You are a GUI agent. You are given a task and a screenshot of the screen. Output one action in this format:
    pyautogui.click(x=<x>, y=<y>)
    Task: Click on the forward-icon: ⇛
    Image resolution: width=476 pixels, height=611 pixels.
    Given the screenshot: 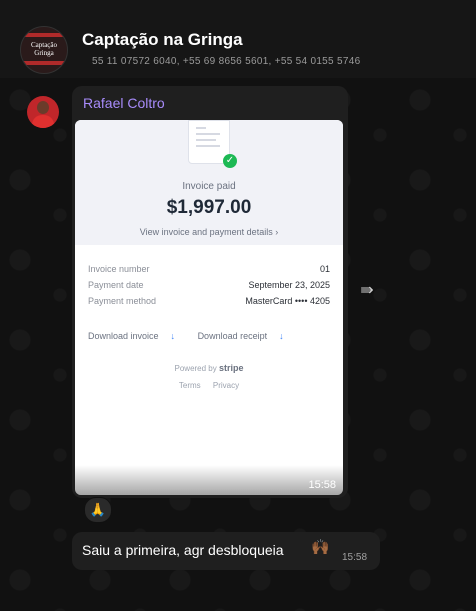 What is the action you would take?
    pyautogui.click(x=367, y=291)
    